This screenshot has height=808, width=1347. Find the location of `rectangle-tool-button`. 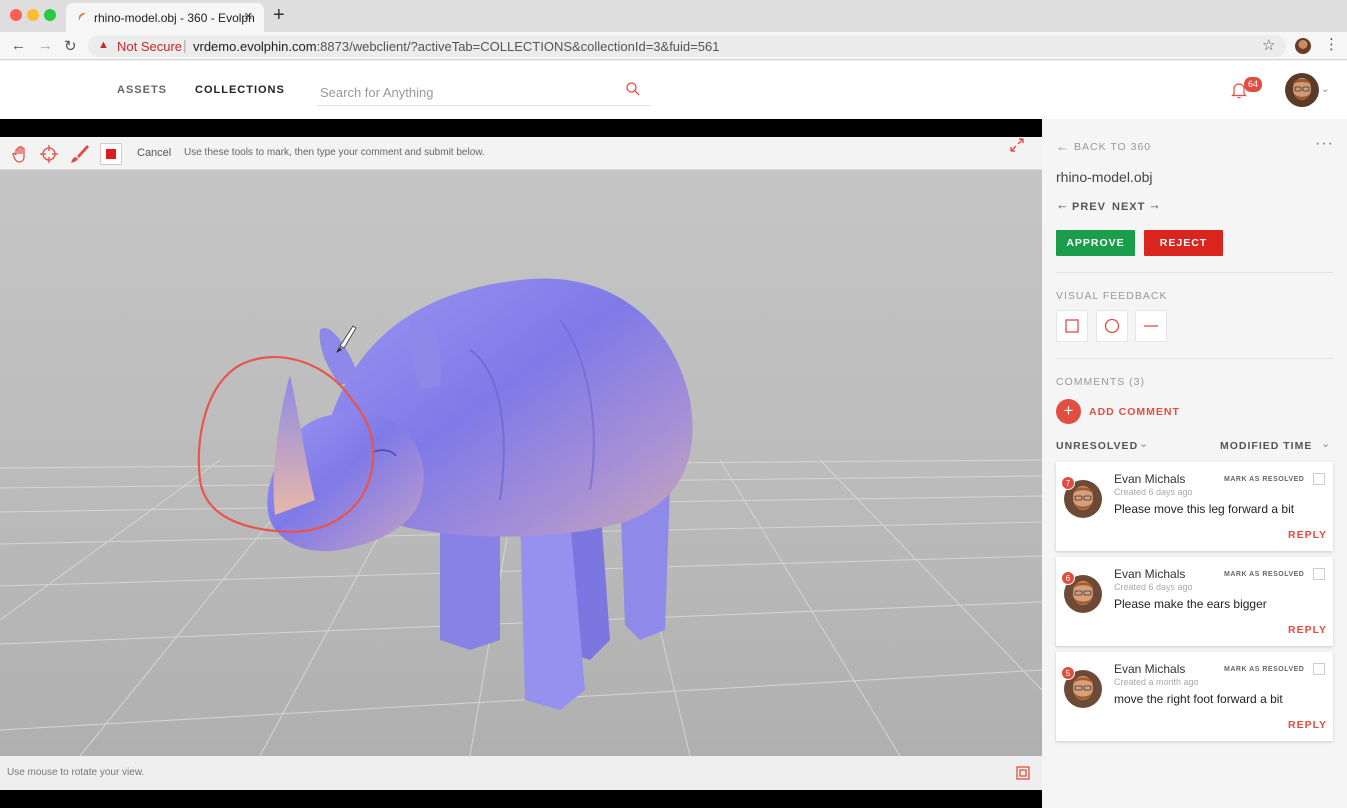

rectangle-tool-button is located at coordinates (1072, 326).